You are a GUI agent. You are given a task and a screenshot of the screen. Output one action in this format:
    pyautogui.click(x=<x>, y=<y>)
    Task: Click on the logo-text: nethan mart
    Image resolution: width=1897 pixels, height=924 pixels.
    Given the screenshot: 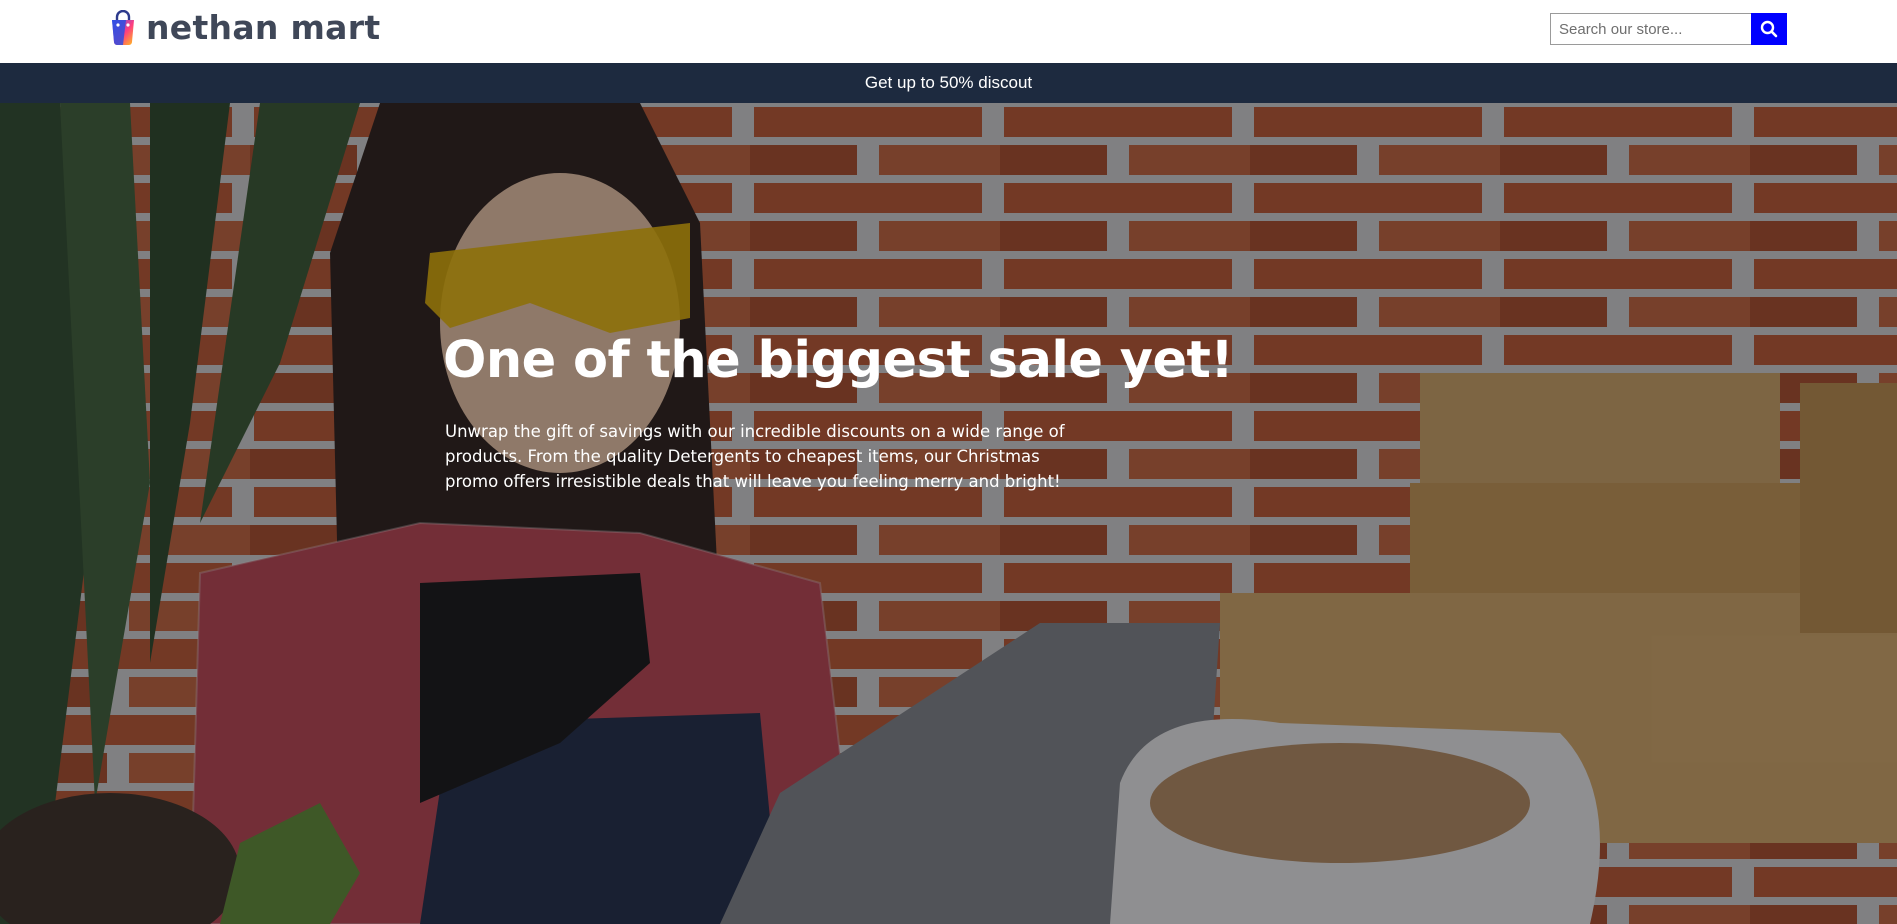 What is the action you would take?
    pyautogui.click(x=263, y=27)
    